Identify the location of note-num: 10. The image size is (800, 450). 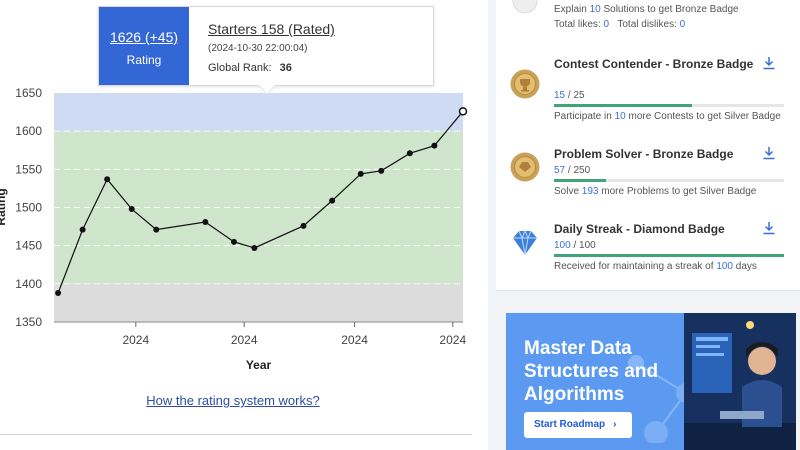
(620, 116).